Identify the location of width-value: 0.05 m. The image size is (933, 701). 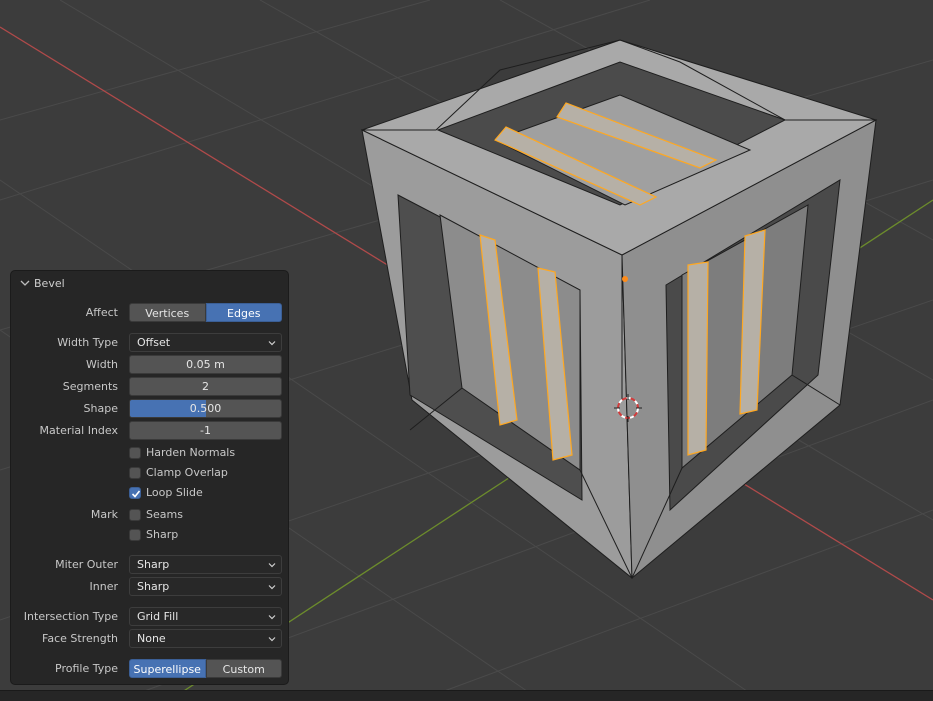
(205, 364).